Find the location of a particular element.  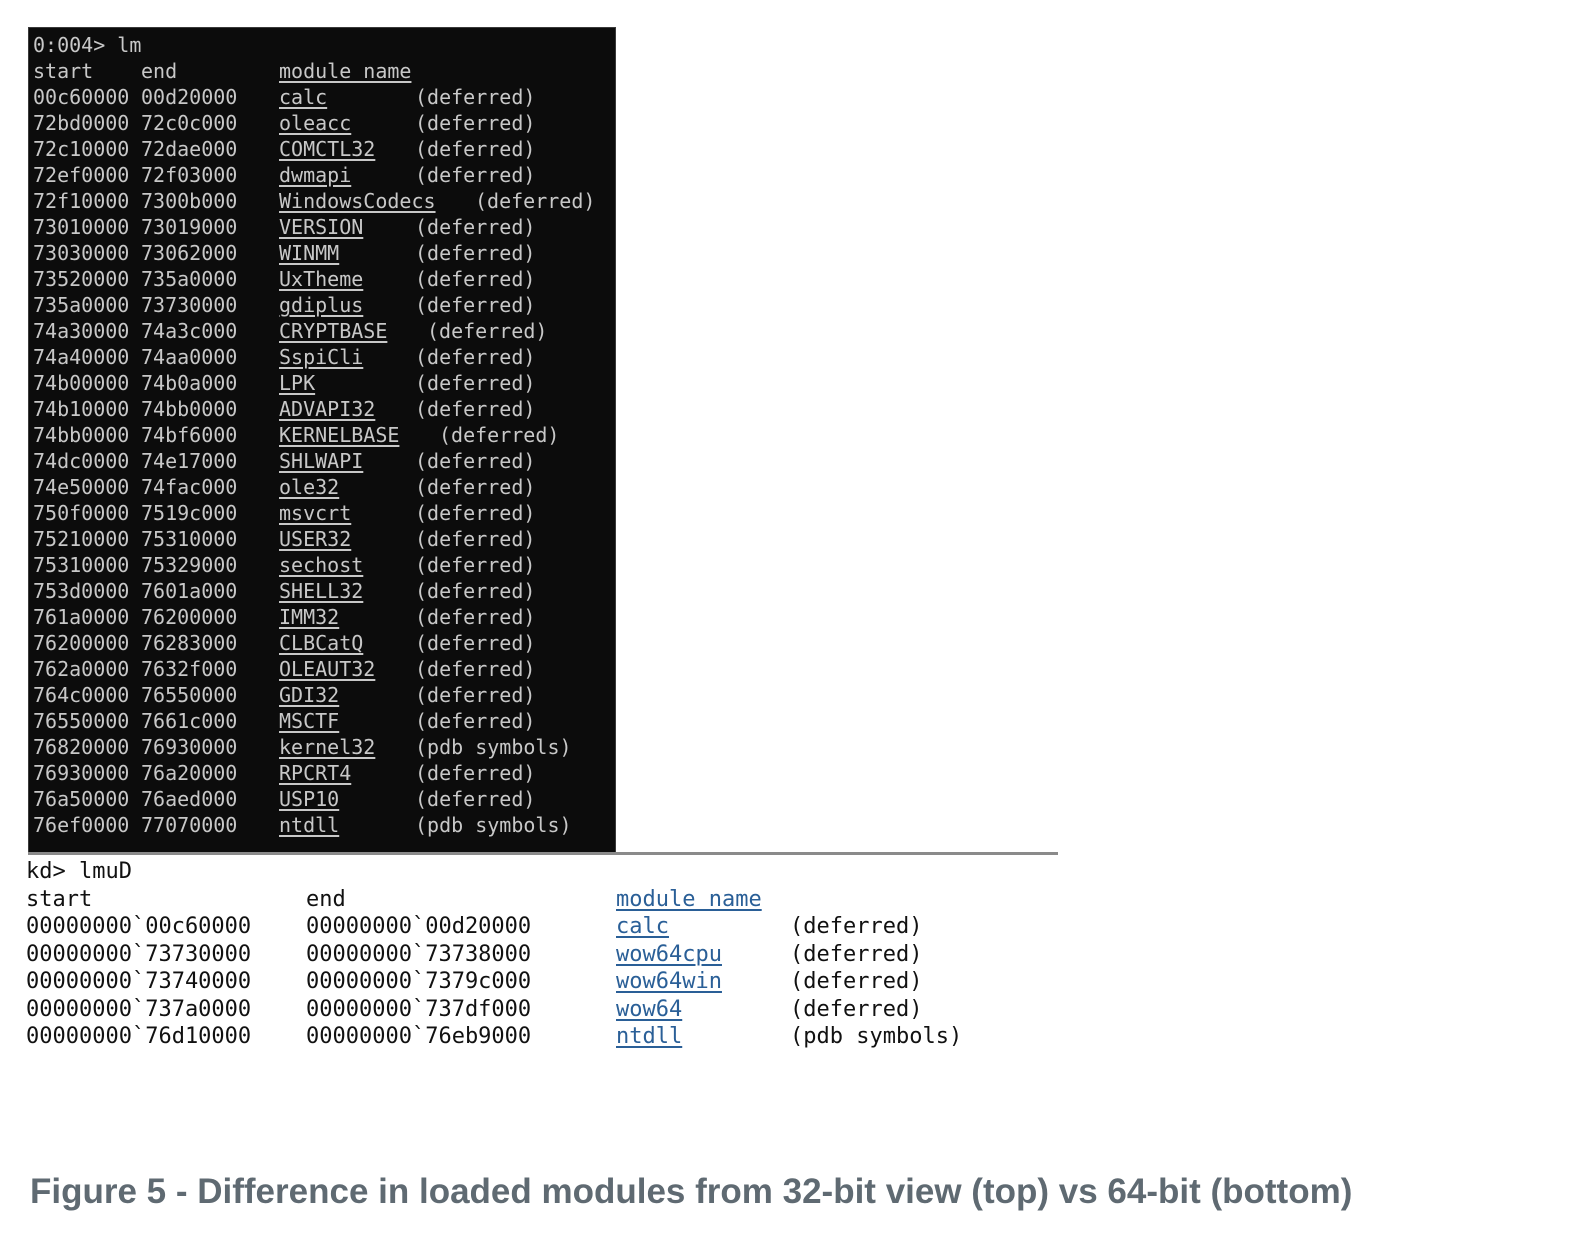

module-row: 74b10000 74bb0000 ADVAPI32 (deferred) is located at coordinates (324, 409).